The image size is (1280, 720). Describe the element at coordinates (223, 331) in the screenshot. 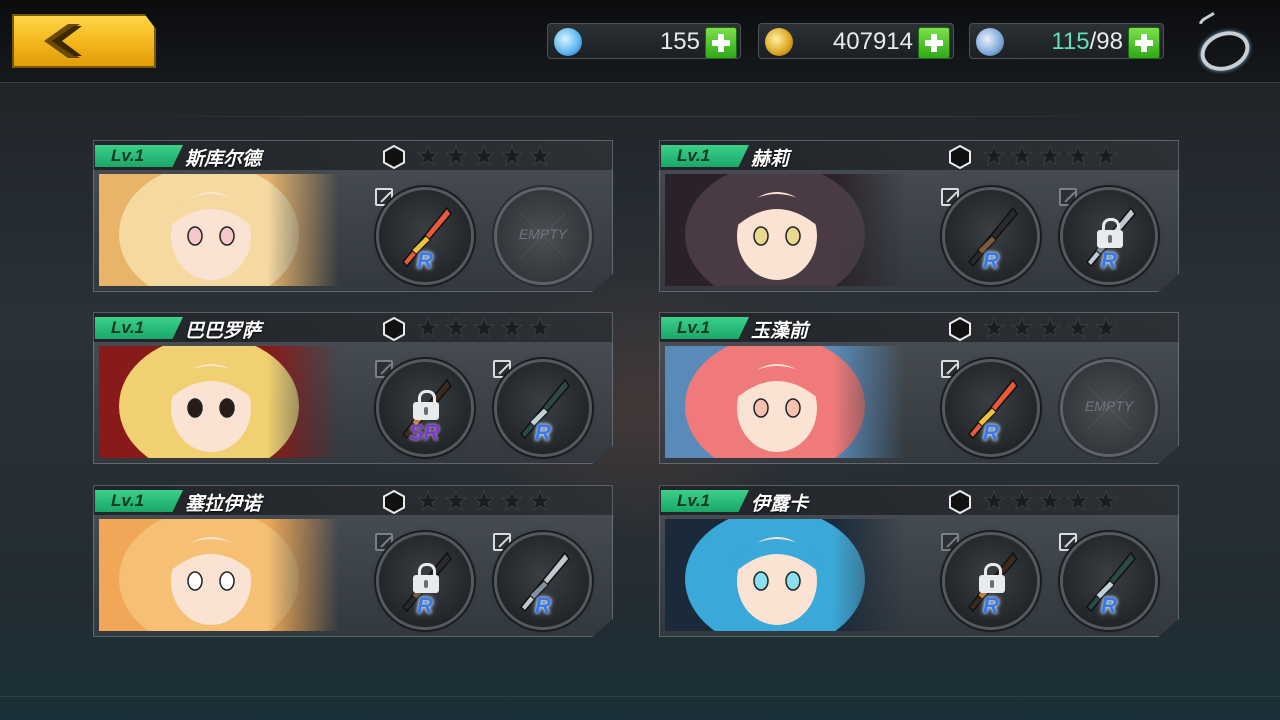

I see `character-name: 巴巴罗萨` at that location.